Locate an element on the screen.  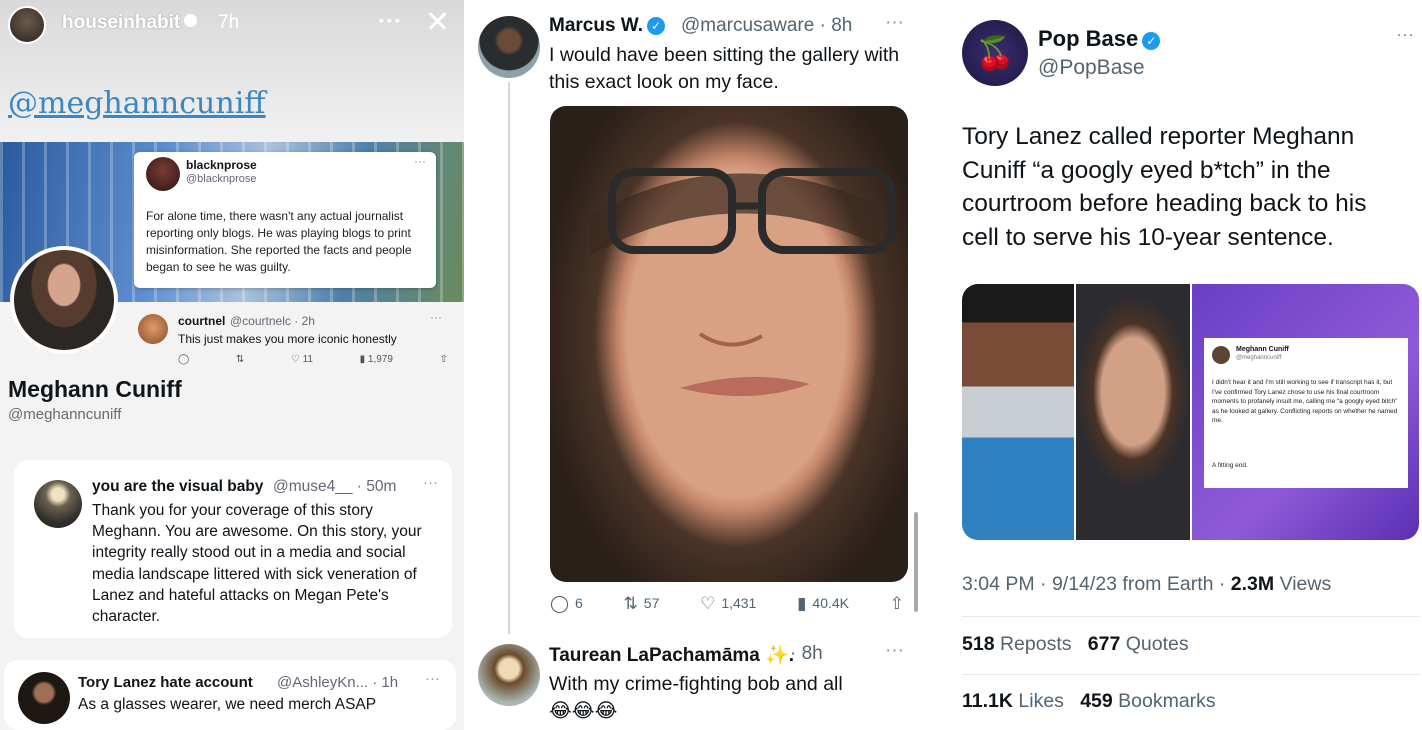
quotes-link: 677 Quotes is located at coordinates (1138, 644).